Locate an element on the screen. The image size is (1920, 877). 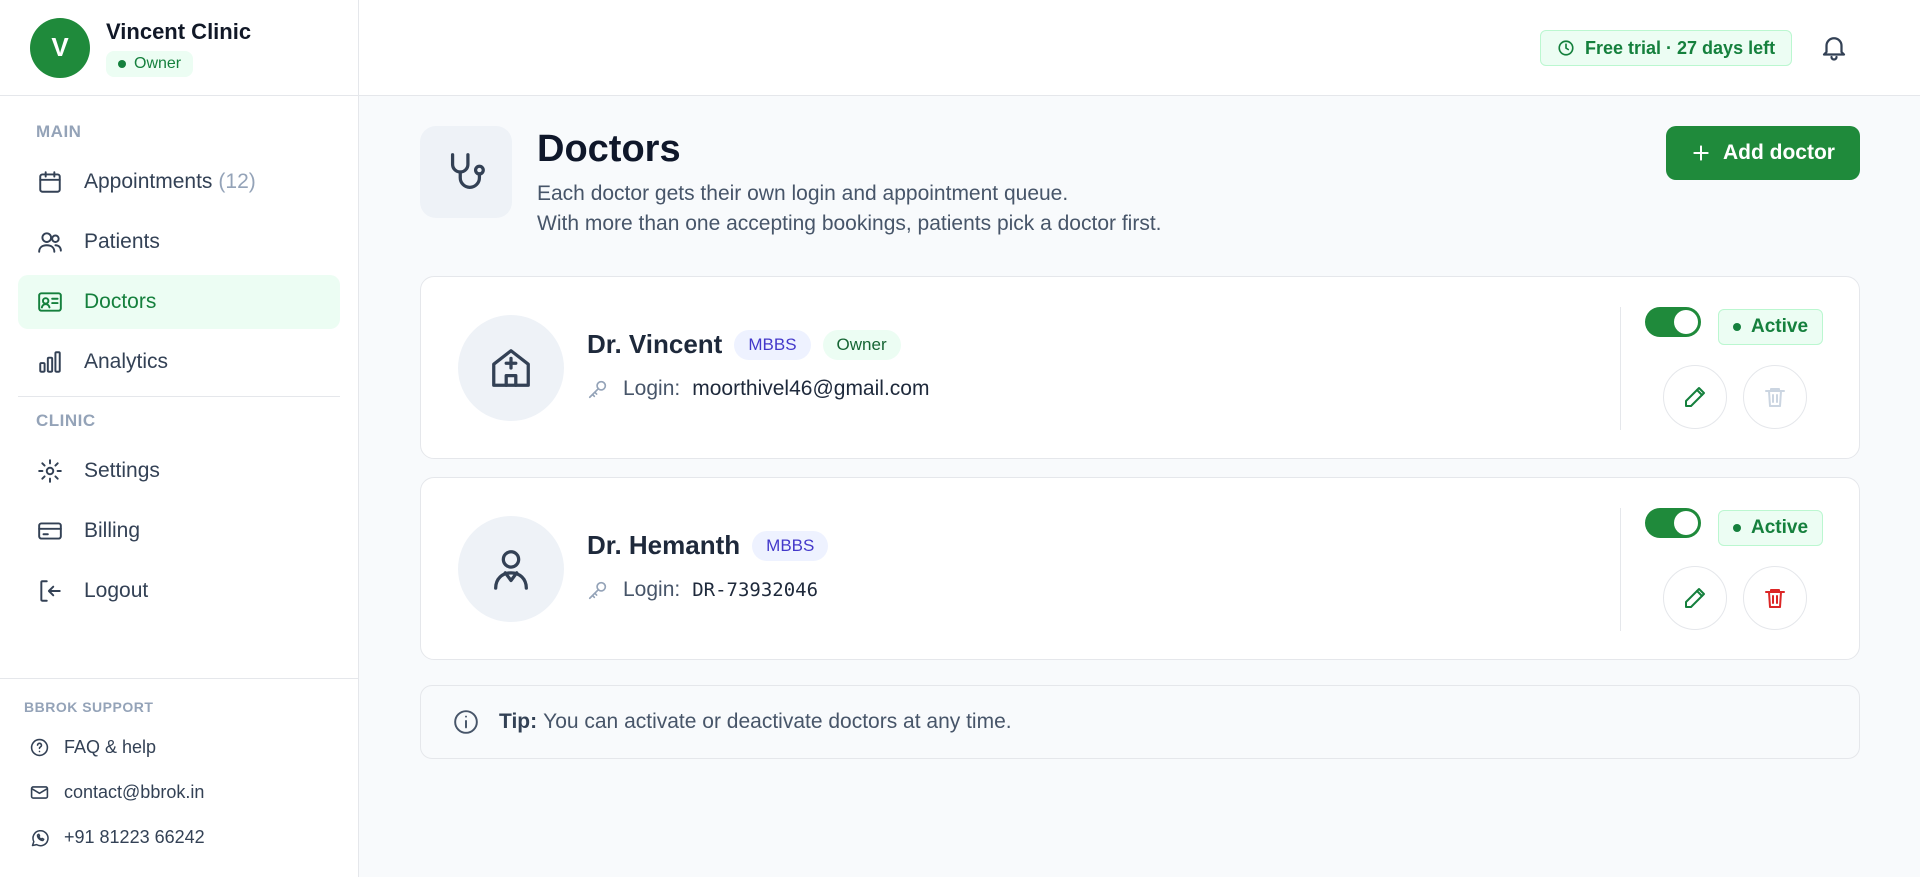
whatsapp-icon is located at coordinates (40, 838).